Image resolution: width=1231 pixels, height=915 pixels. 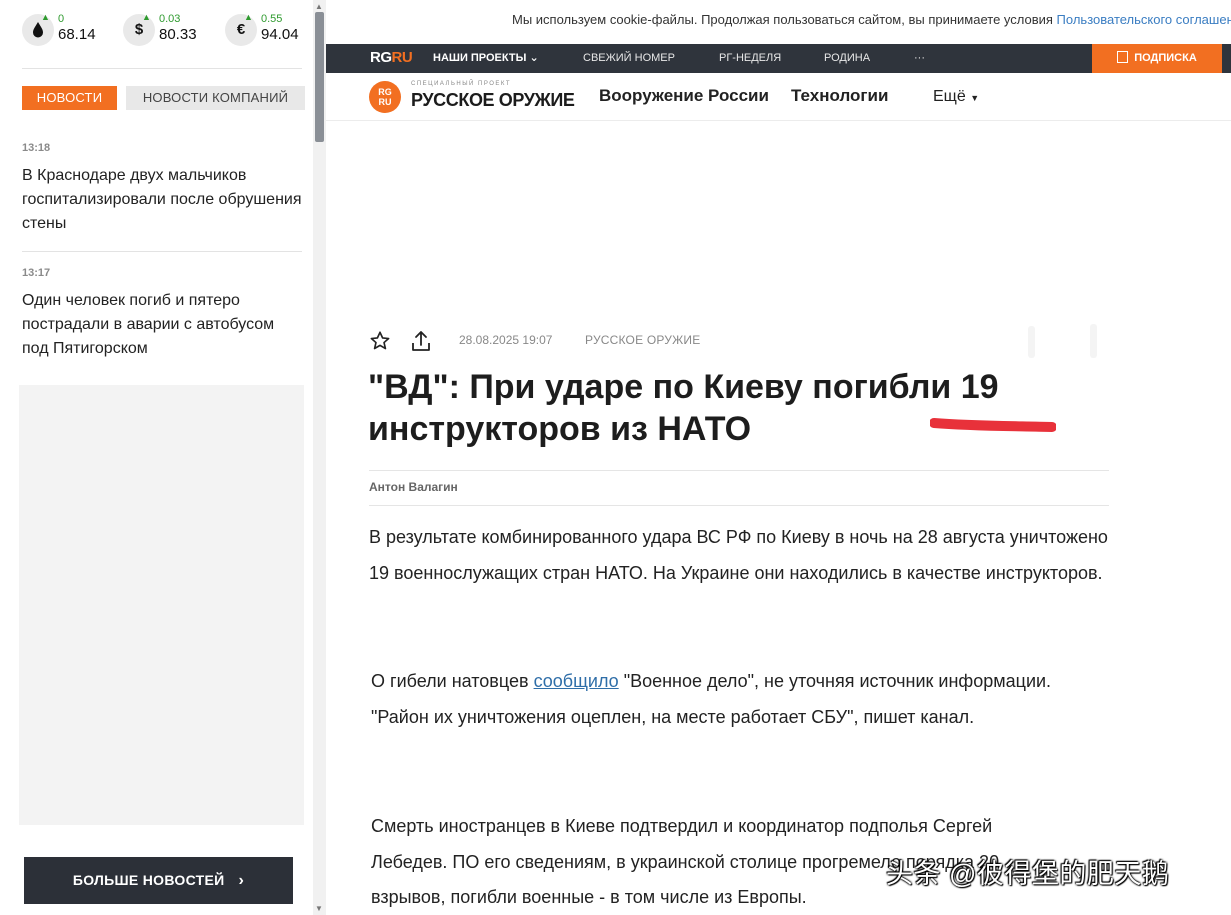 I want to click on chevron-right-icon: ›, so click(x=241, y=880).